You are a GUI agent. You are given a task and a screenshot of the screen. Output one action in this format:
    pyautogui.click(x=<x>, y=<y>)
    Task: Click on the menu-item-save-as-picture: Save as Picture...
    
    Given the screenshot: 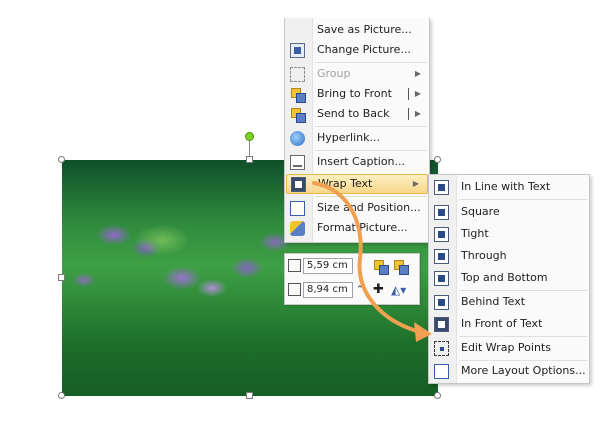 What is the action you would take?
    pyautogui.click(x=357, y=30)
    